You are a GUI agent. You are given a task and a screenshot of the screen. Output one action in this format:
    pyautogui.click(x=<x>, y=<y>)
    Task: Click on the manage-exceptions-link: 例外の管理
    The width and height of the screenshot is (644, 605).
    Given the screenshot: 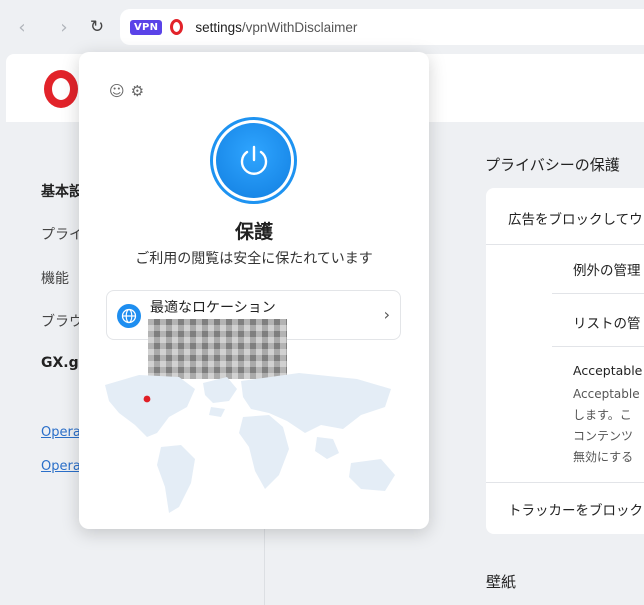 What is the action you would take?
    pyautogui.click(x=607, y=269)
    